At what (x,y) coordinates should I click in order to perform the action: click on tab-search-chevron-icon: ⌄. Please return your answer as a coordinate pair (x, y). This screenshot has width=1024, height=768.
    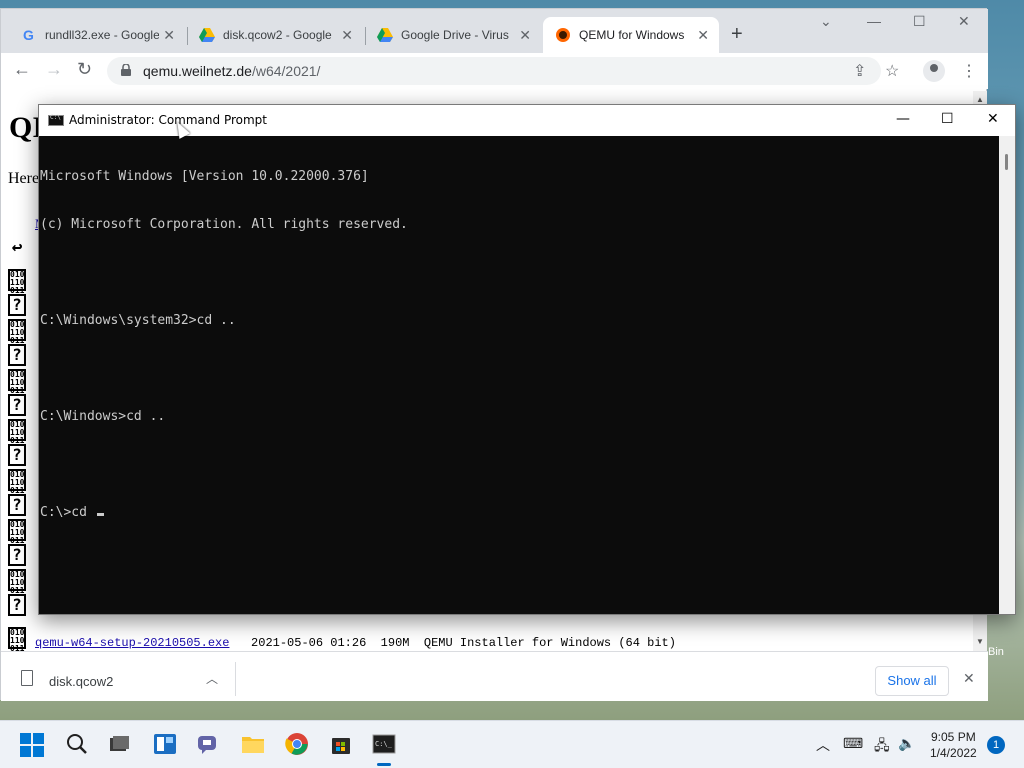
    Looking at the image, I should click on (826, 21).